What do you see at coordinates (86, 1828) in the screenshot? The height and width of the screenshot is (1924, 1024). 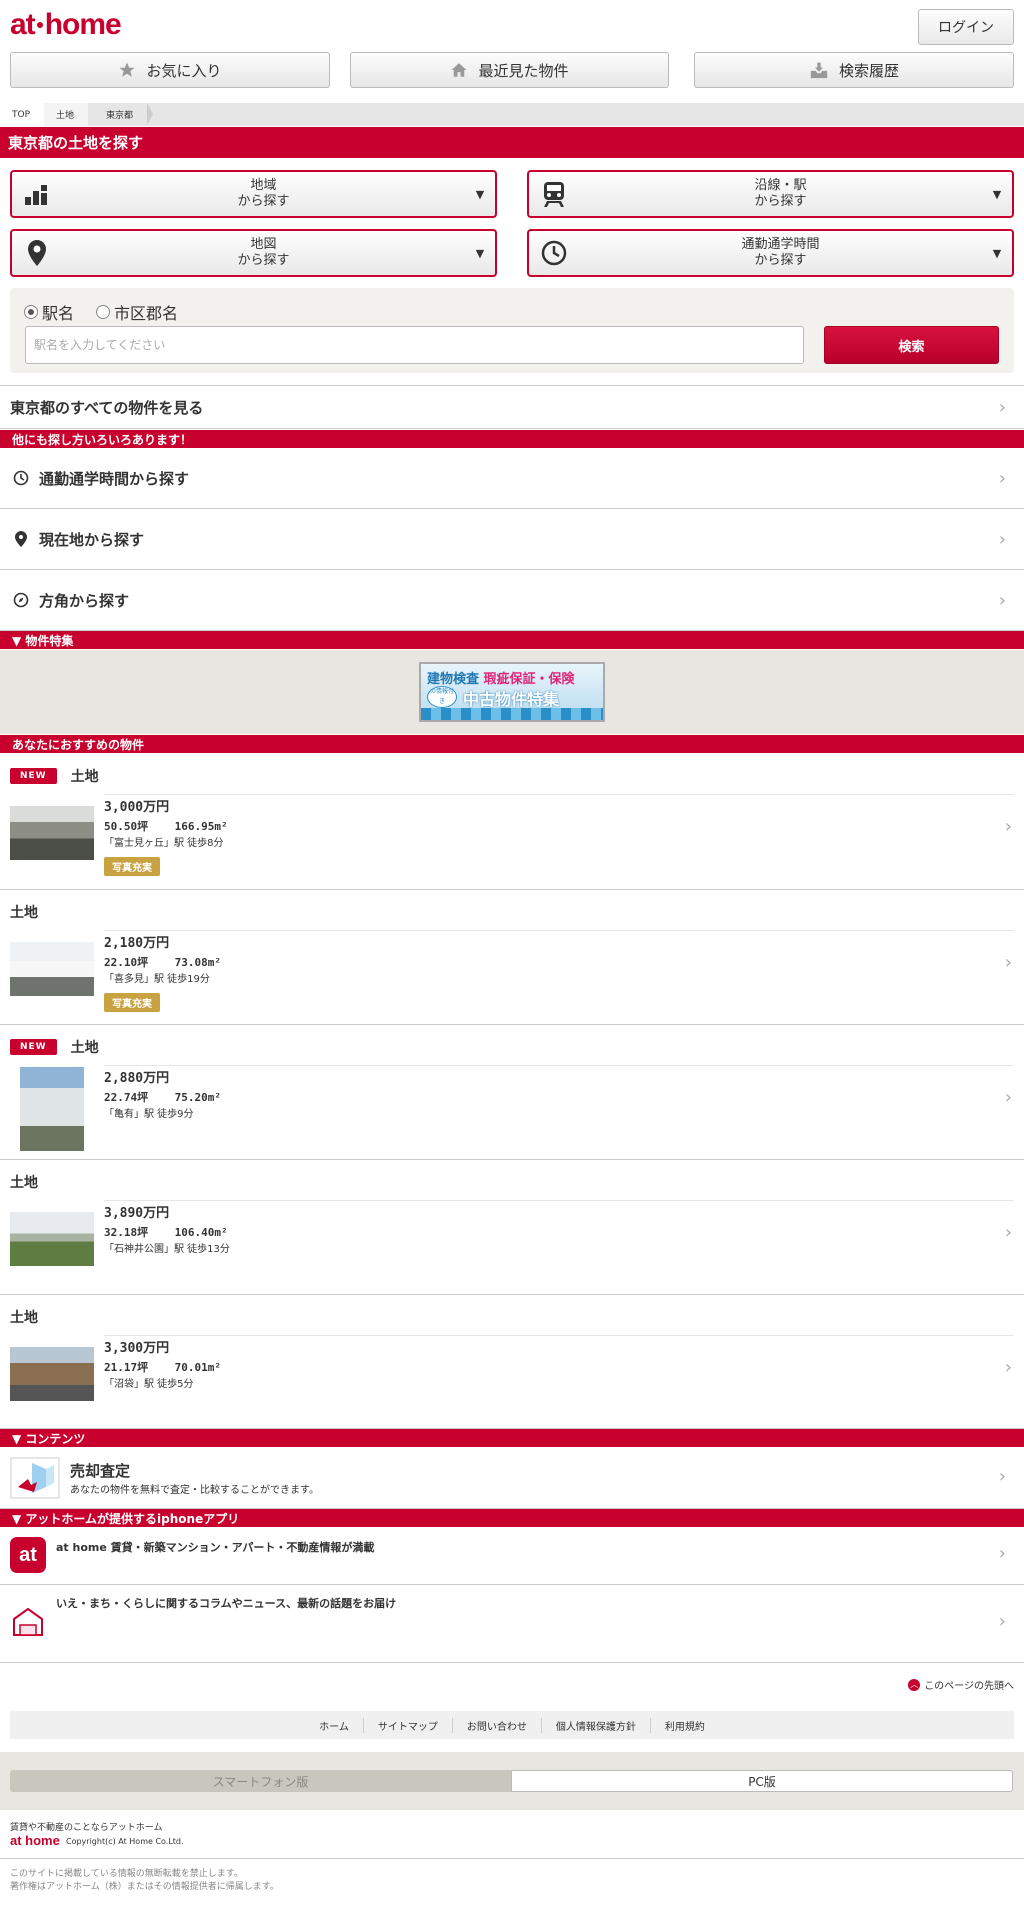 I see `footer-tagline: 賃貸や不動産のことならアットホーム` at bounding box center [86, 1828].